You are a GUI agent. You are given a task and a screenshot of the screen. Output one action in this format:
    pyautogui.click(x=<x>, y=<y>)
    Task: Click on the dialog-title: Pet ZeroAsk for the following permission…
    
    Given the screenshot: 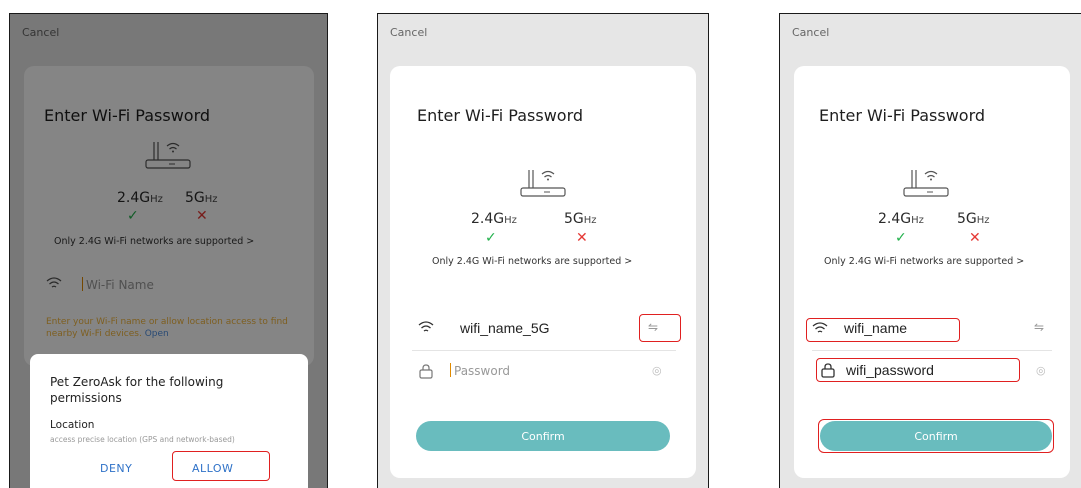 What is the action you would take?
    pyautogui.click(x=137, y=390)
    